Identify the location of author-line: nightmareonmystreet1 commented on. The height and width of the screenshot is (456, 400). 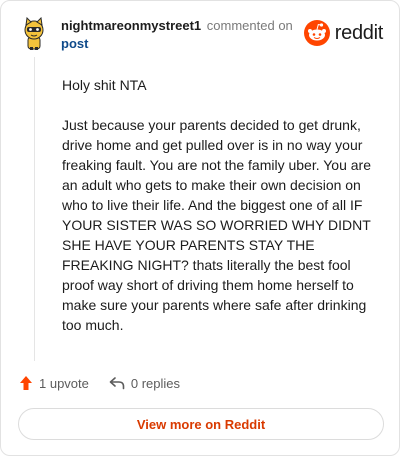
(177, 26).